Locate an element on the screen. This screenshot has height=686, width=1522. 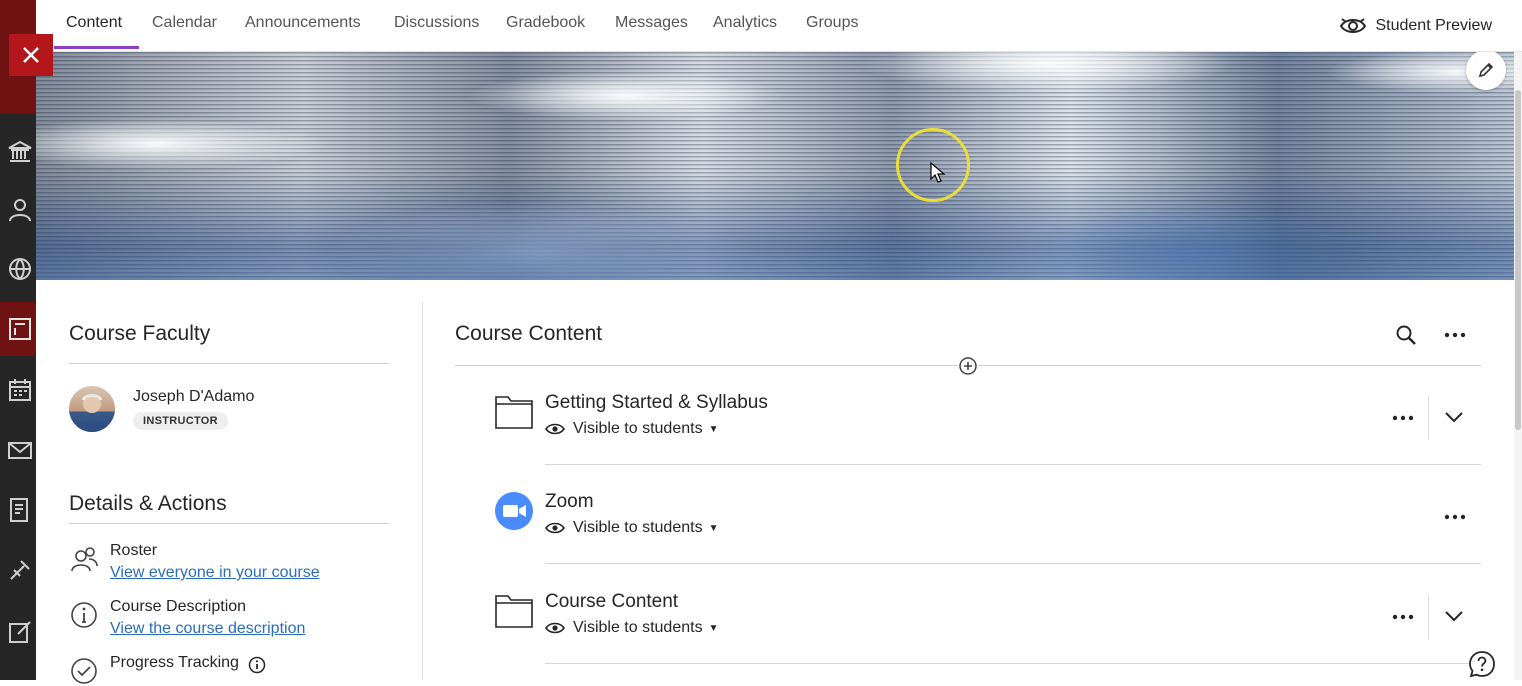
courses-icon is located at coordinates (20, 329).